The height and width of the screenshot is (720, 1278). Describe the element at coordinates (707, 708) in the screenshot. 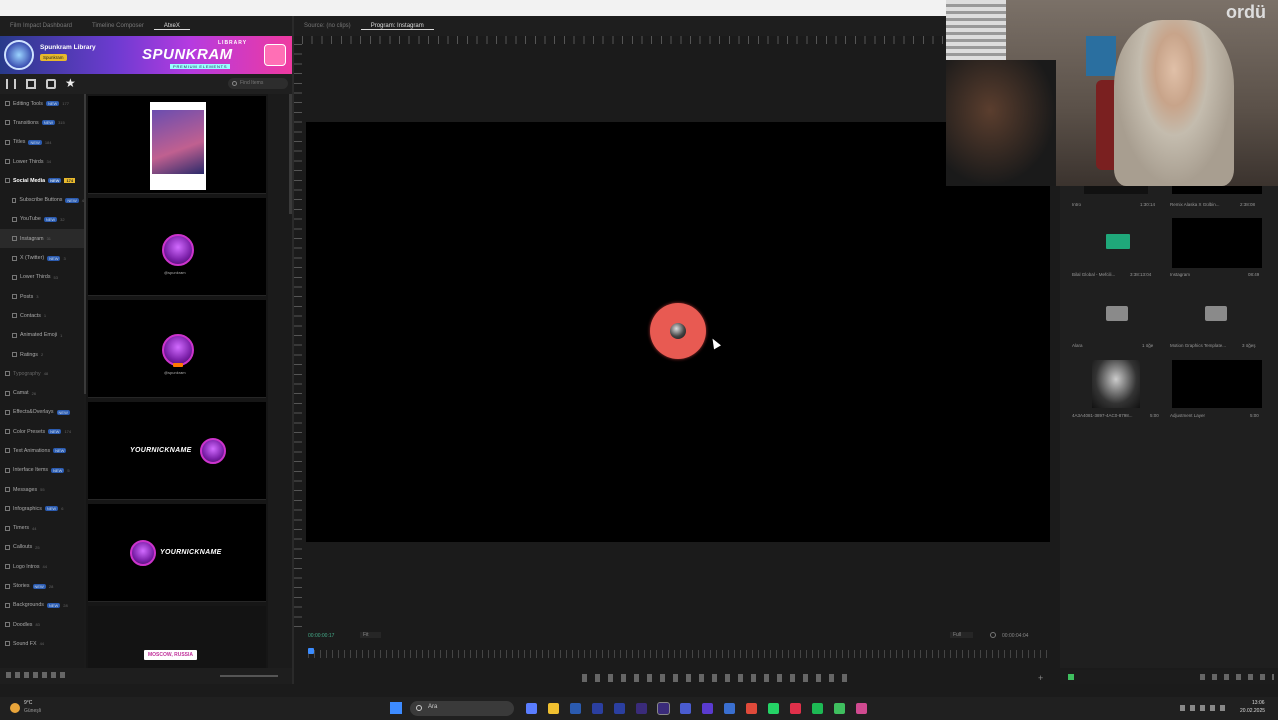

I see `lightroom-icon` at that location.